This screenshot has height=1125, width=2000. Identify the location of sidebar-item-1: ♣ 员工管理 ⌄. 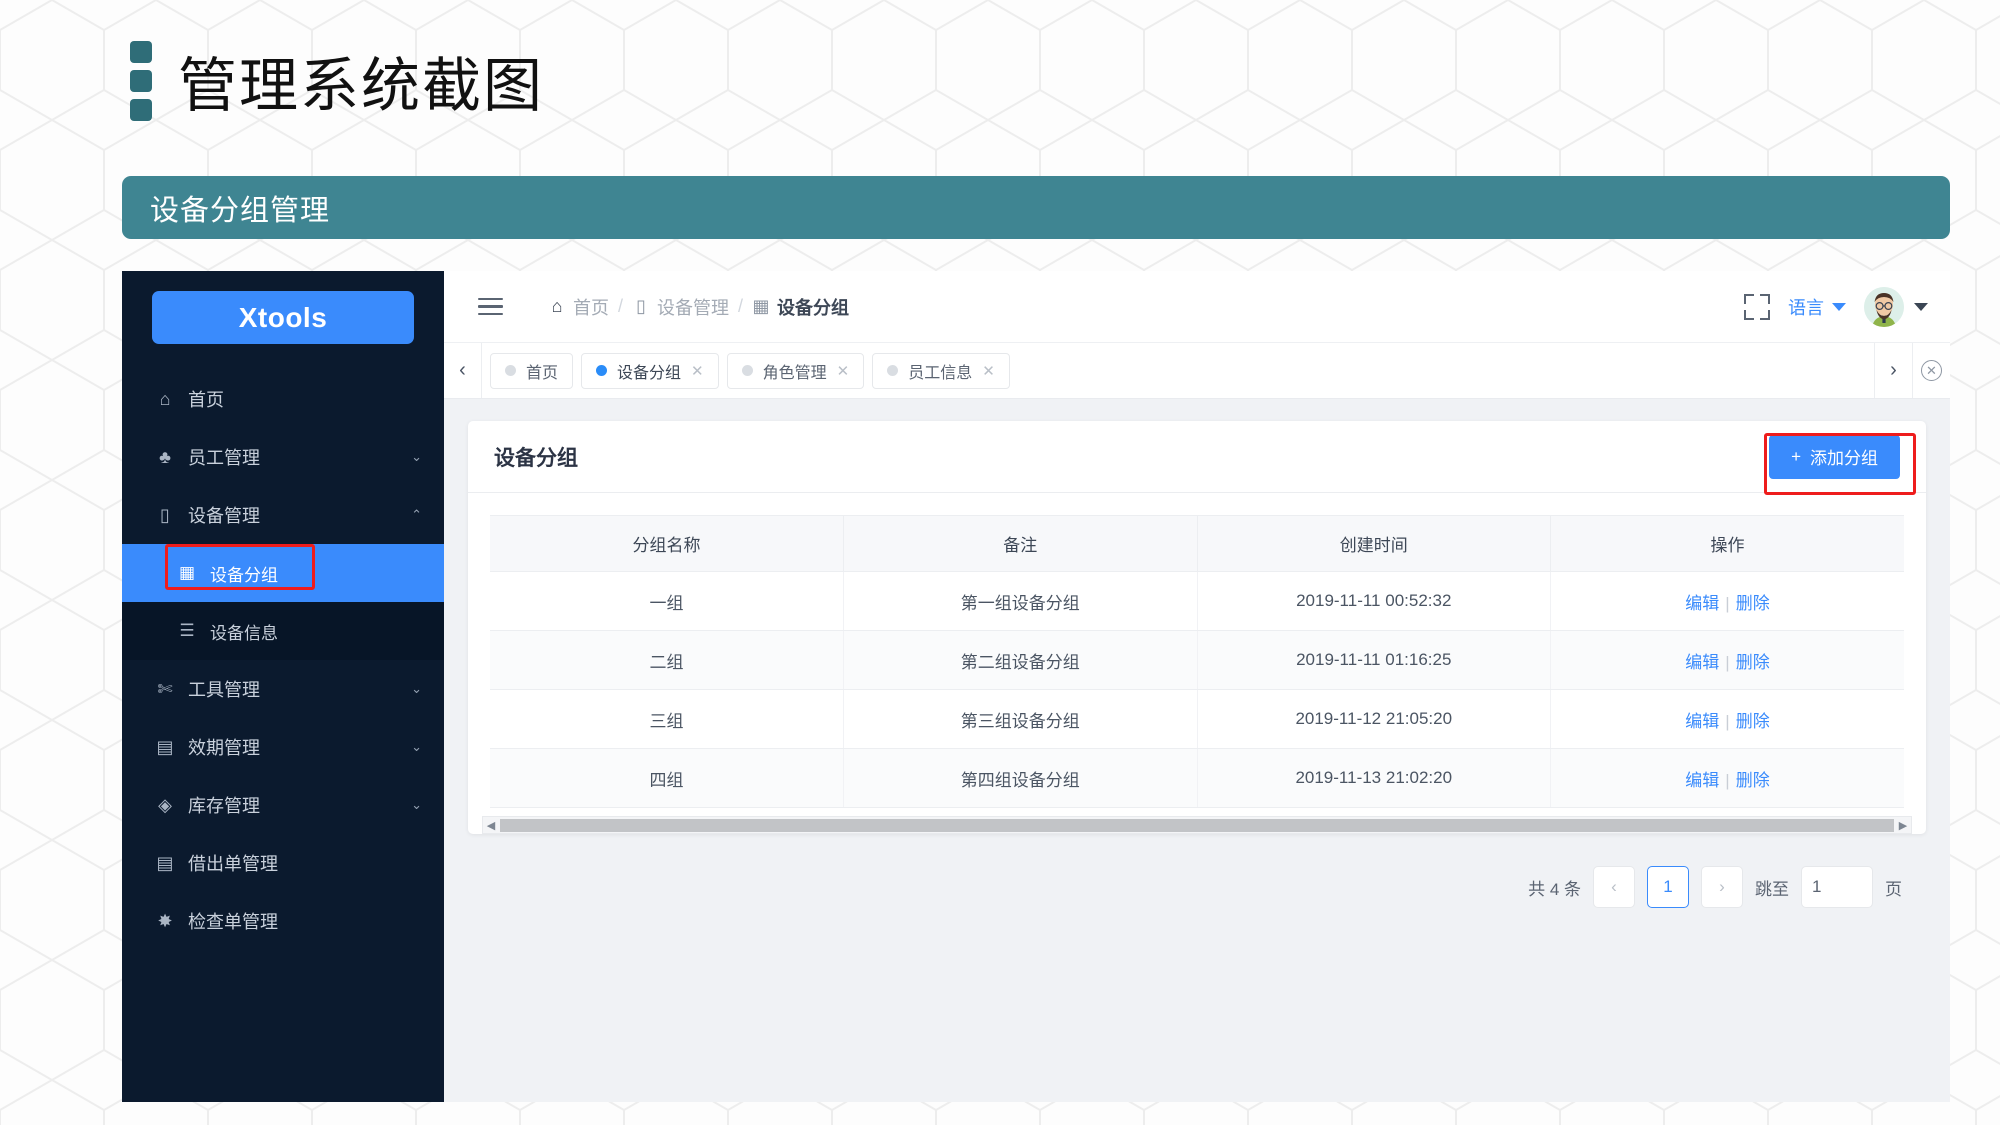
(283, 457).